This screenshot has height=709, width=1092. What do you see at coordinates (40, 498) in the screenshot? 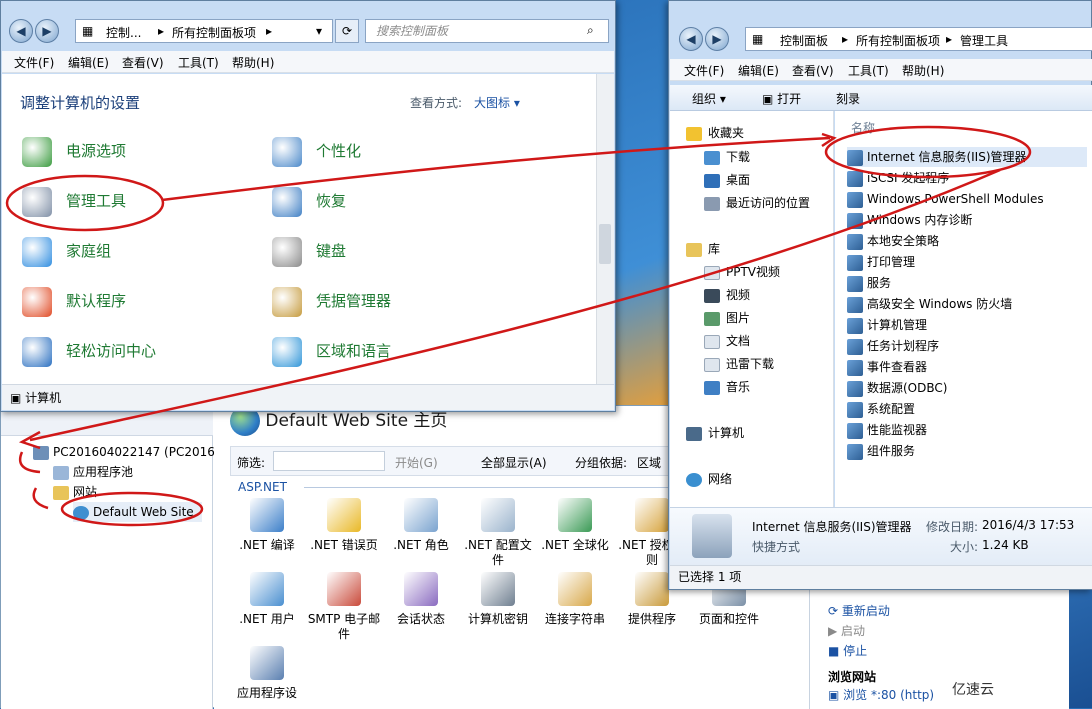
I see `annotation-mark-sites` at bounding box center [40, 498].